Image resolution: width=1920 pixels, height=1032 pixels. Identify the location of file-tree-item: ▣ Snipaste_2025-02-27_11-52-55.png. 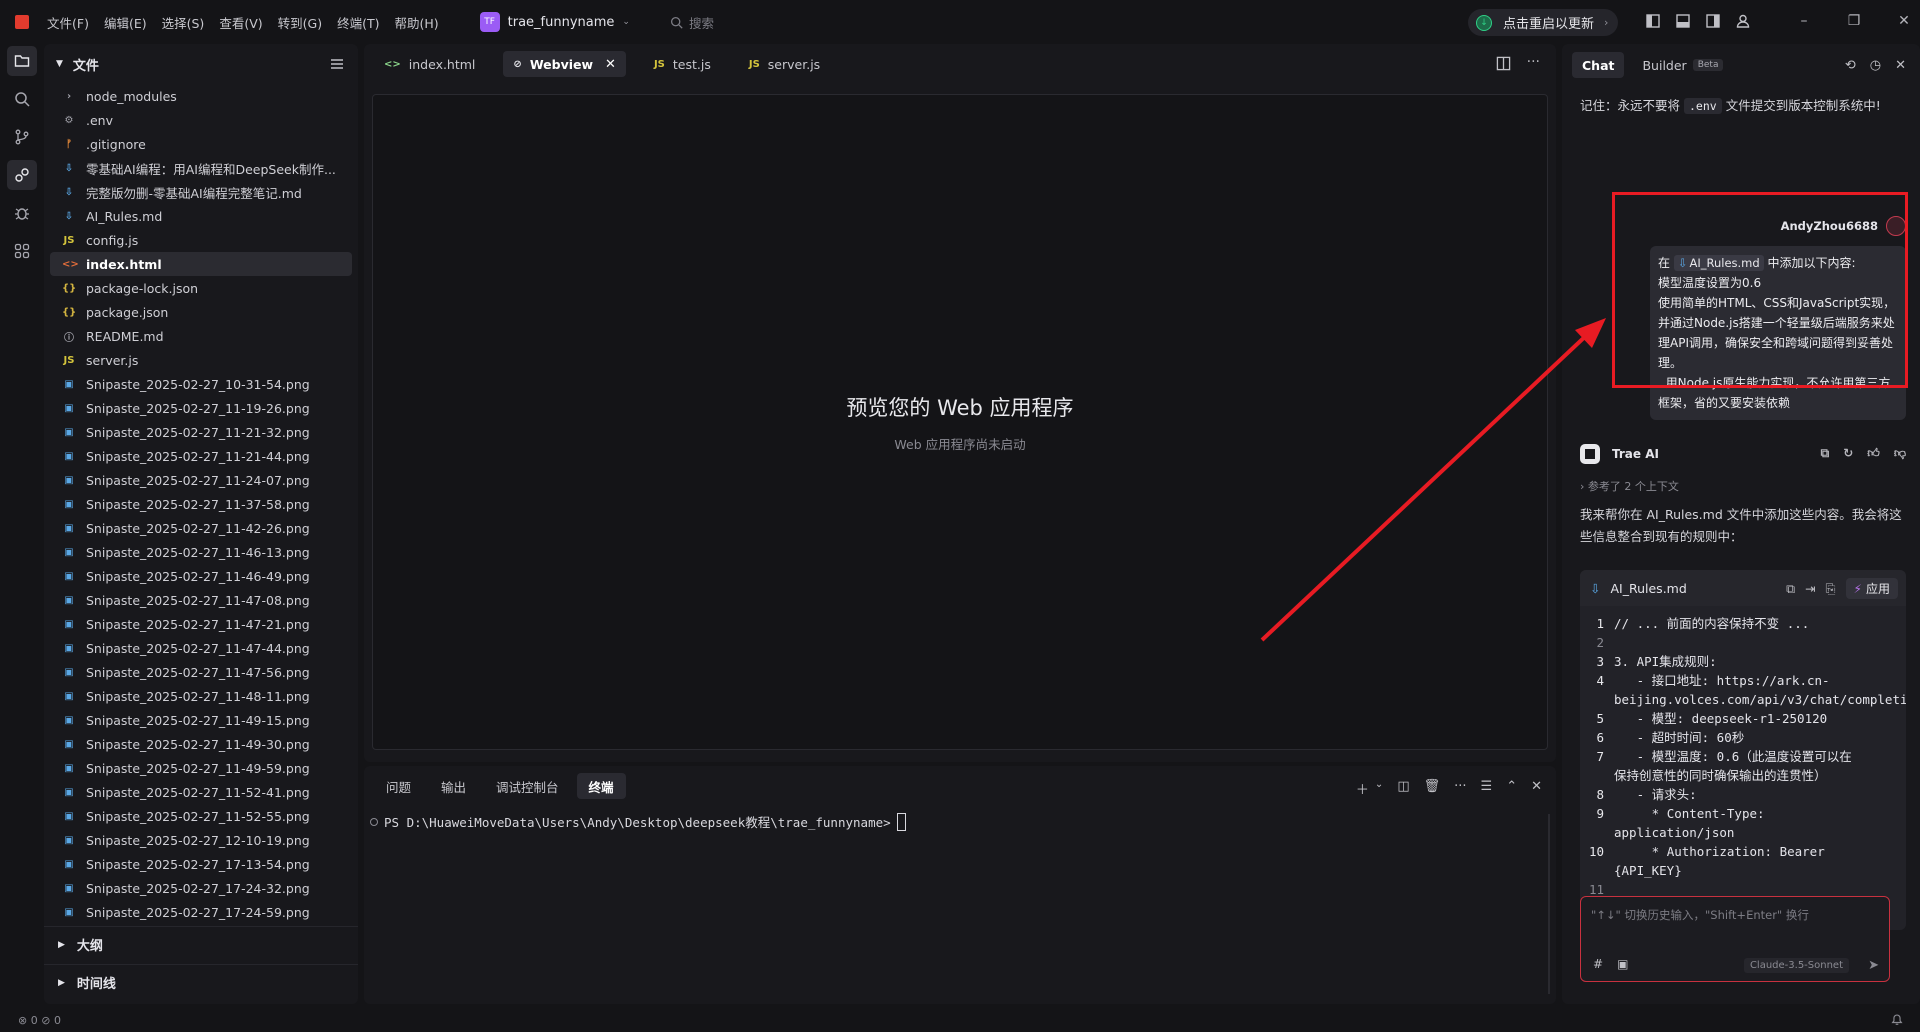
(201, 816).